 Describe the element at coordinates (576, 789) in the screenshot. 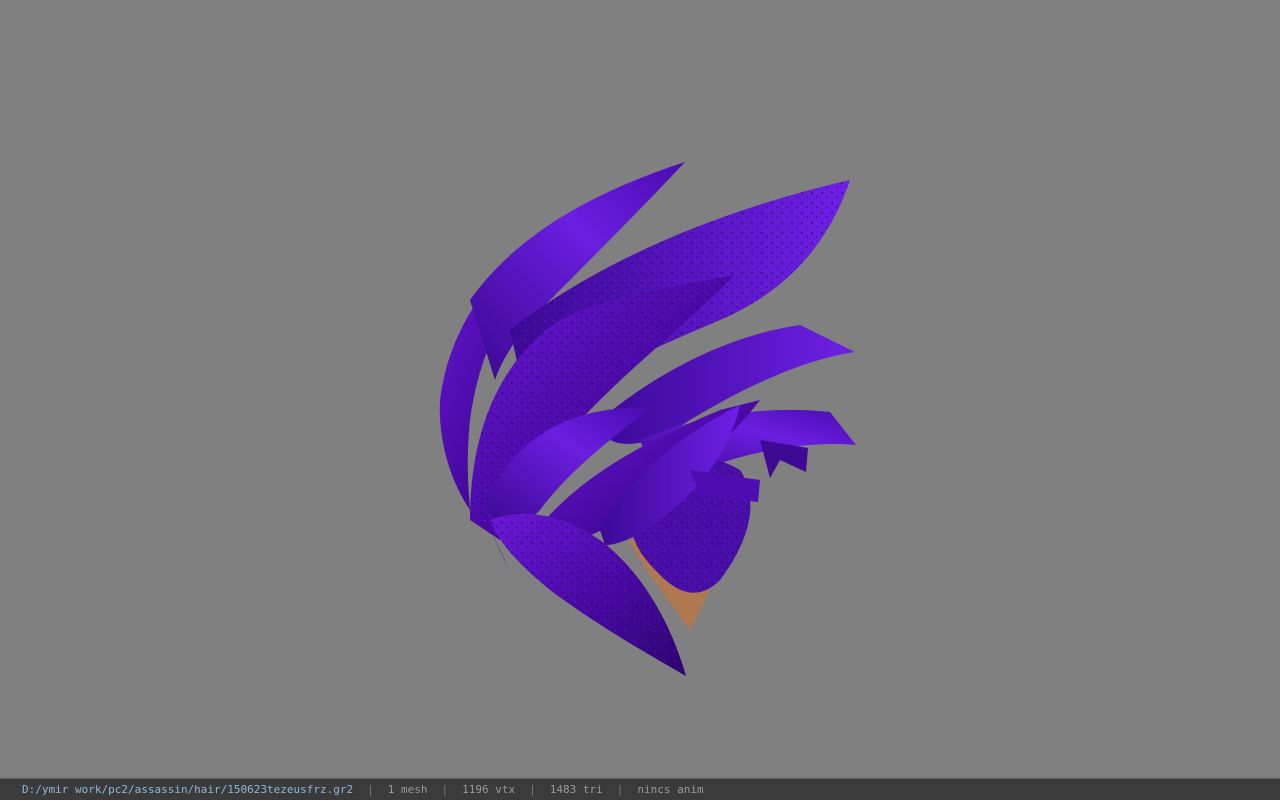

I see `triangle-count: 1483 tri` at that location.